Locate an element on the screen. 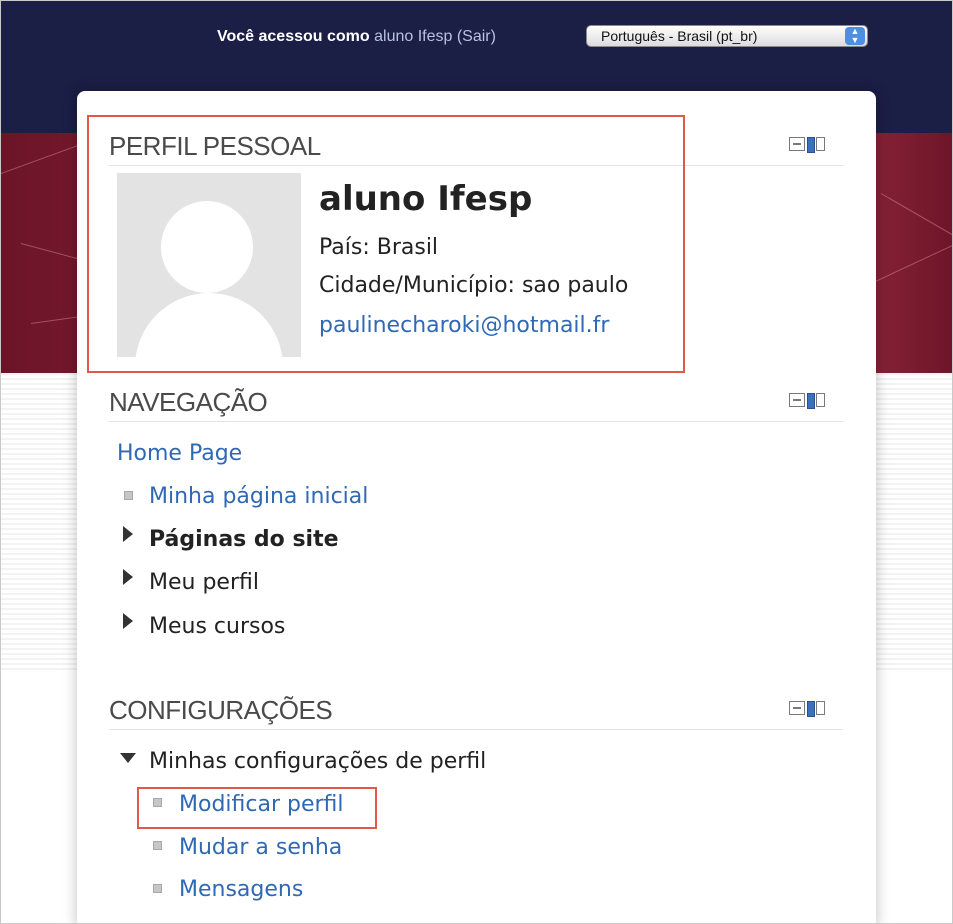 The height and width of the screenshot is (924, 953). triangle-down-icon is located at coordinates (128, 758).